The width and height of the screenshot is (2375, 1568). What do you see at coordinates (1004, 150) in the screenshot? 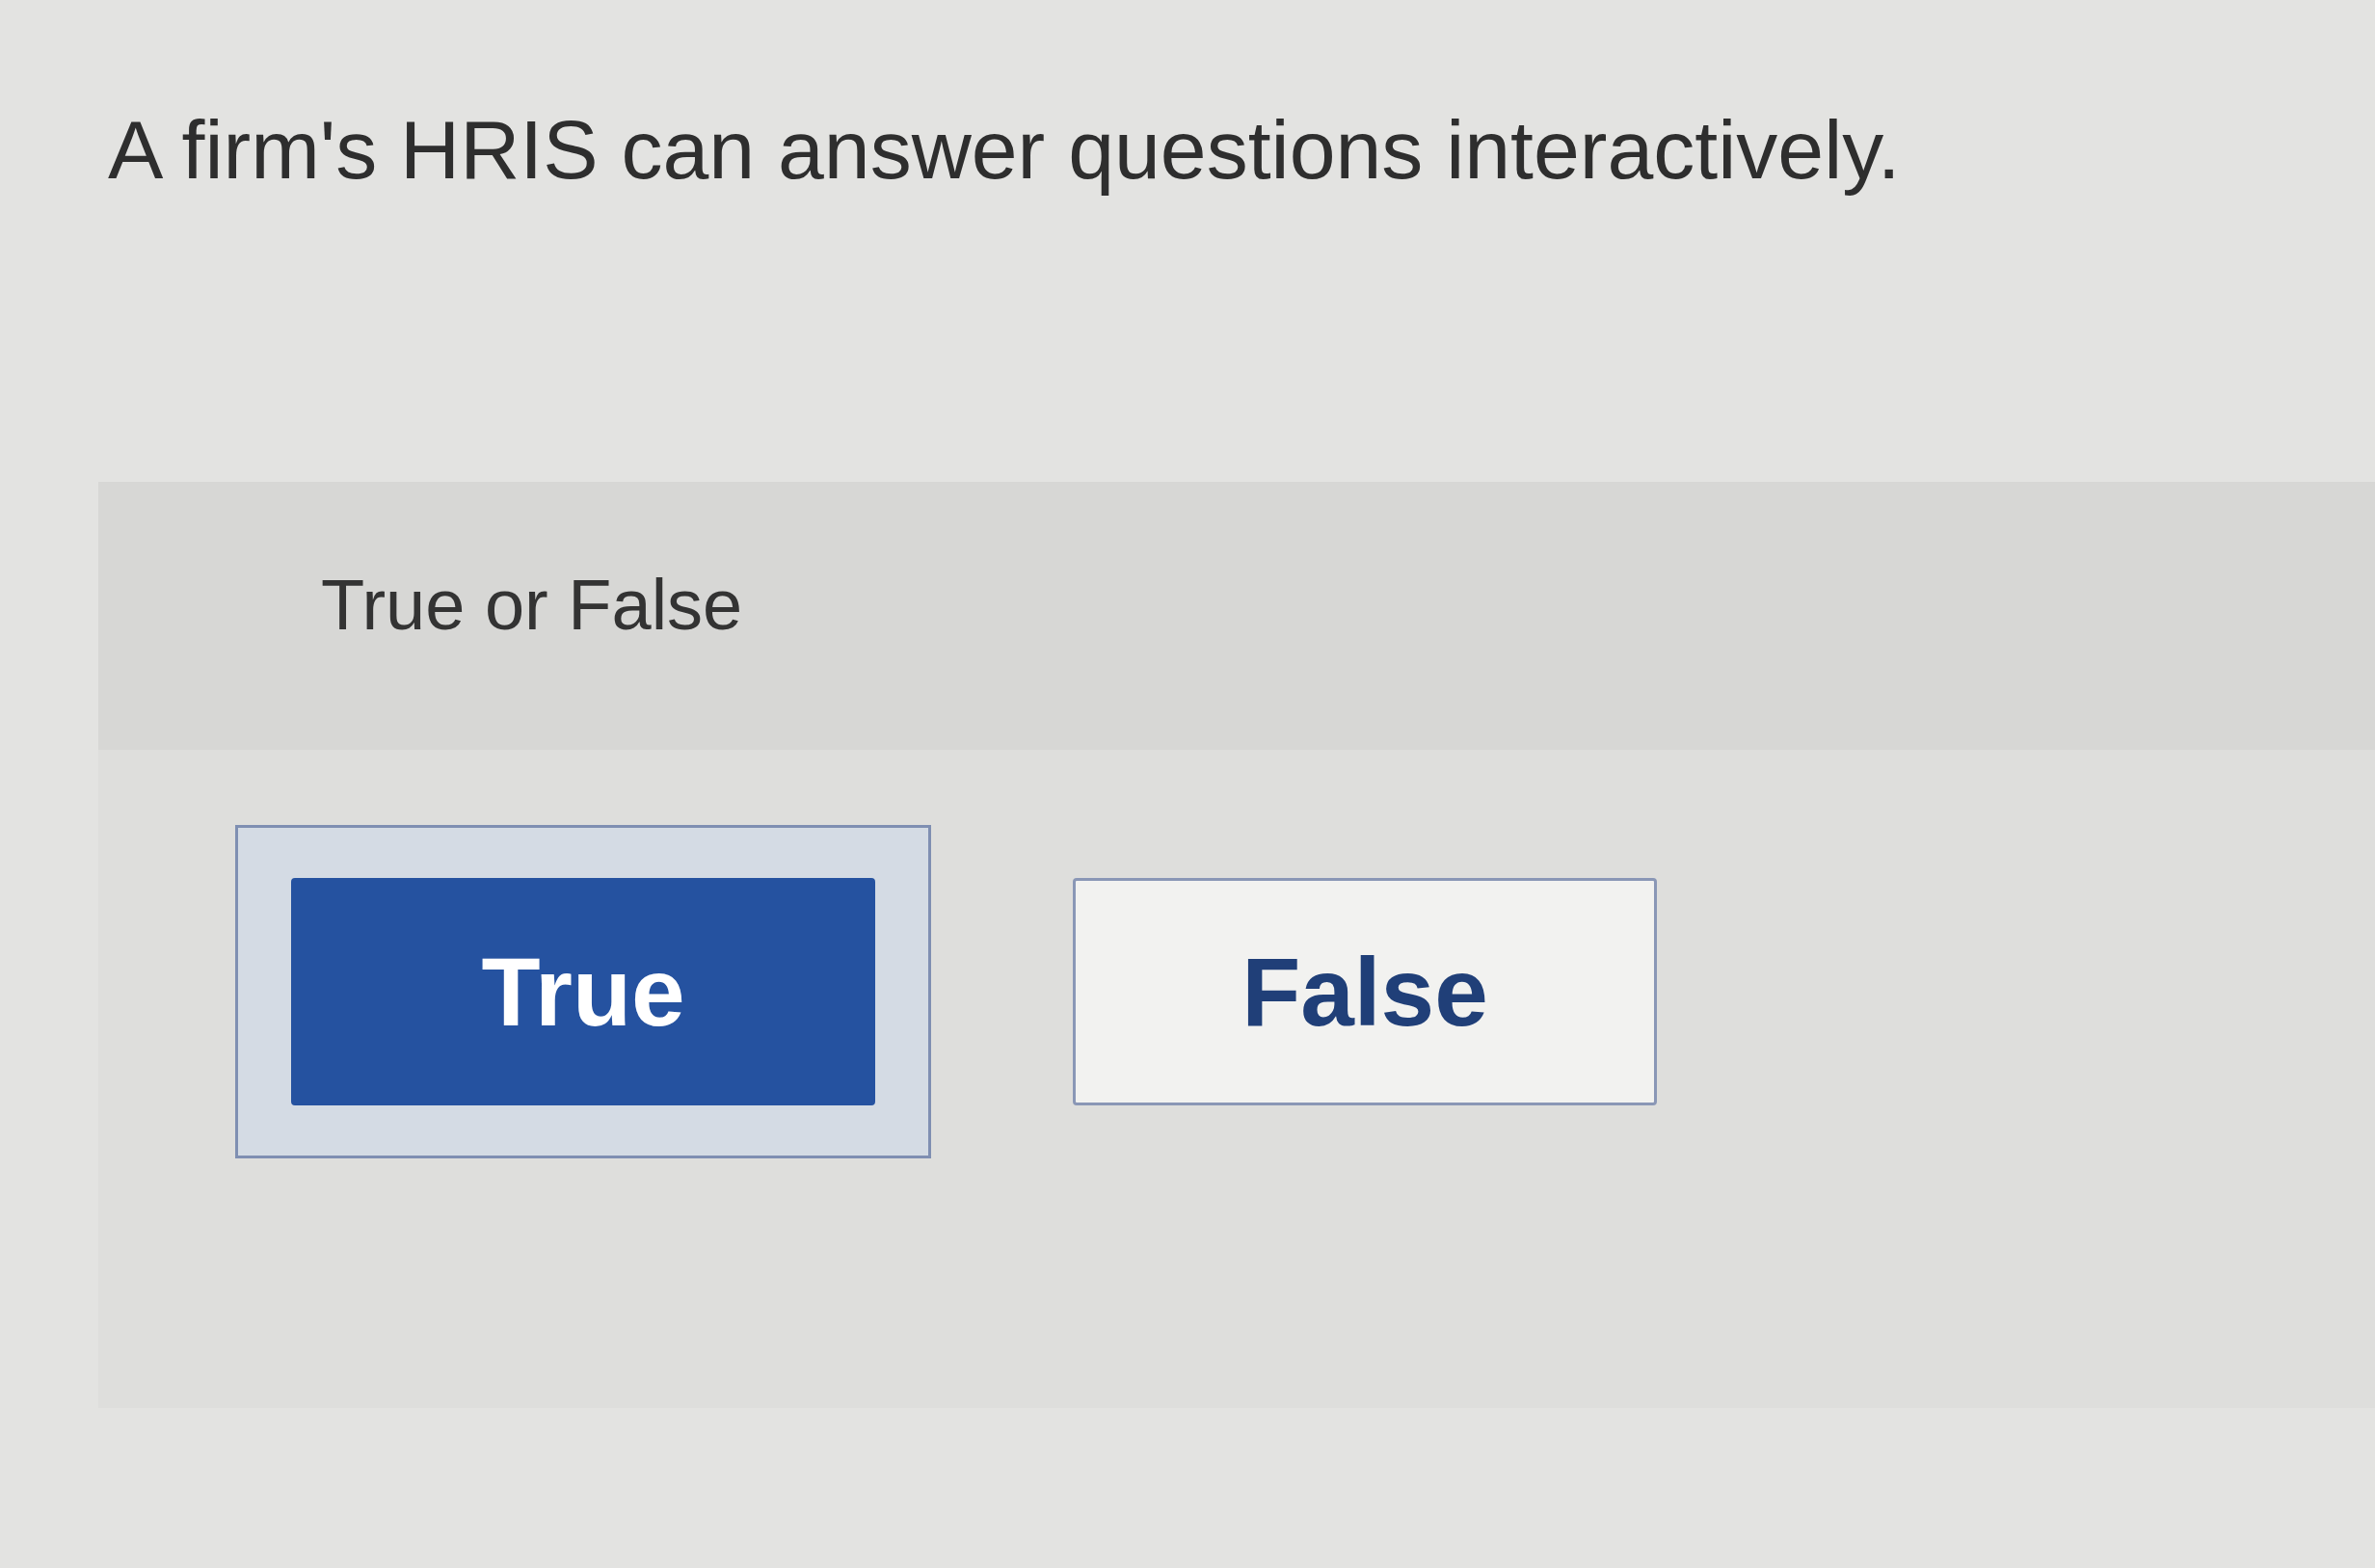
I see `question-text: A firm's HRIS can answer questions interactively.` at bounding box center [1004, 150].